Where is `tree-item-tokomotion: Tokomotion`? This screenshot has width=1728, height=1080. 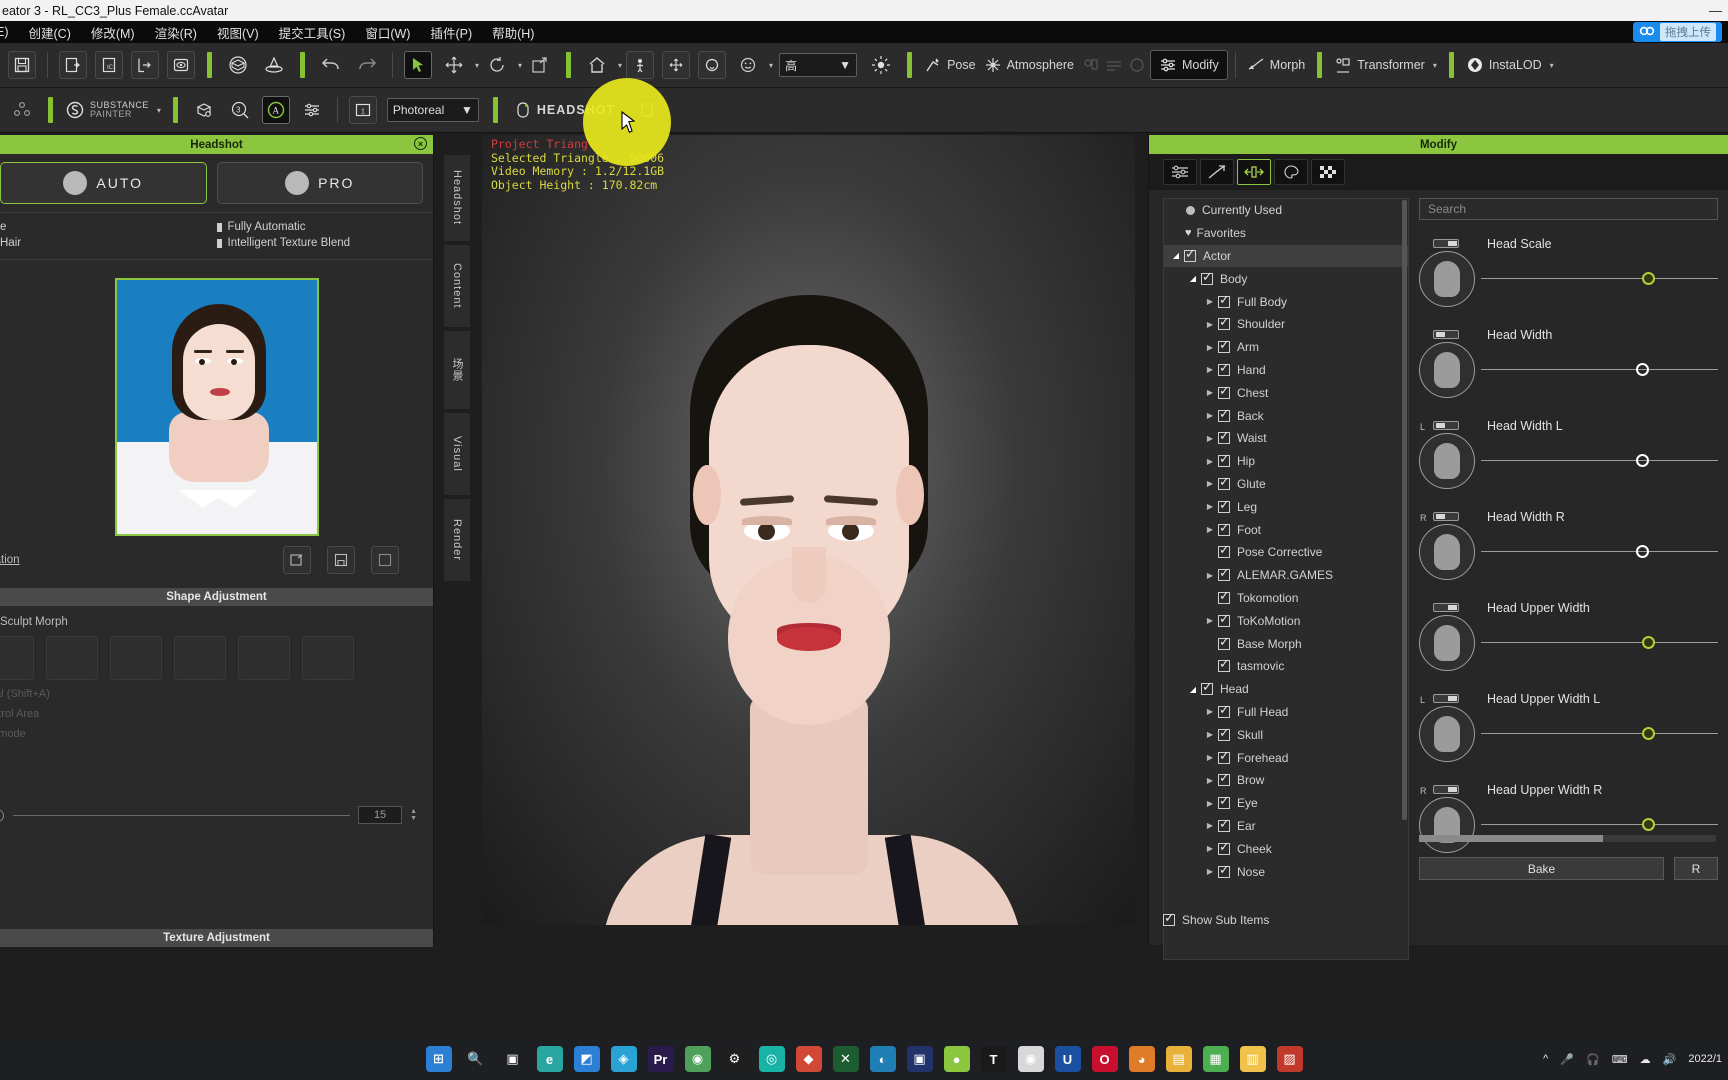 tree-item-tokomotion: Tokomotion is located at coordinates (1286, 598).